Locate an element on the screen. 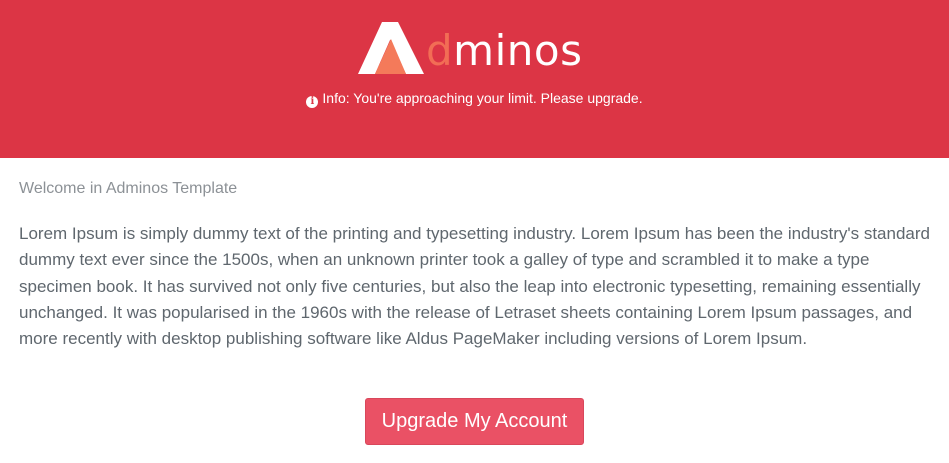 Image resolution: width=949 pixels, height=463 pixels. adminos-logo: dminos is located at coordinates (470, 46).